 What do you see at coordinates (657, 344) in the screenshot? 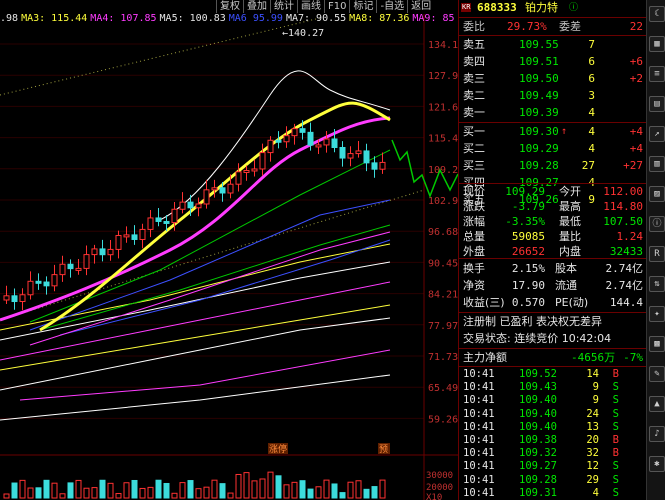
I see `calc-icon: ▩` at bounding box center [657, 344].